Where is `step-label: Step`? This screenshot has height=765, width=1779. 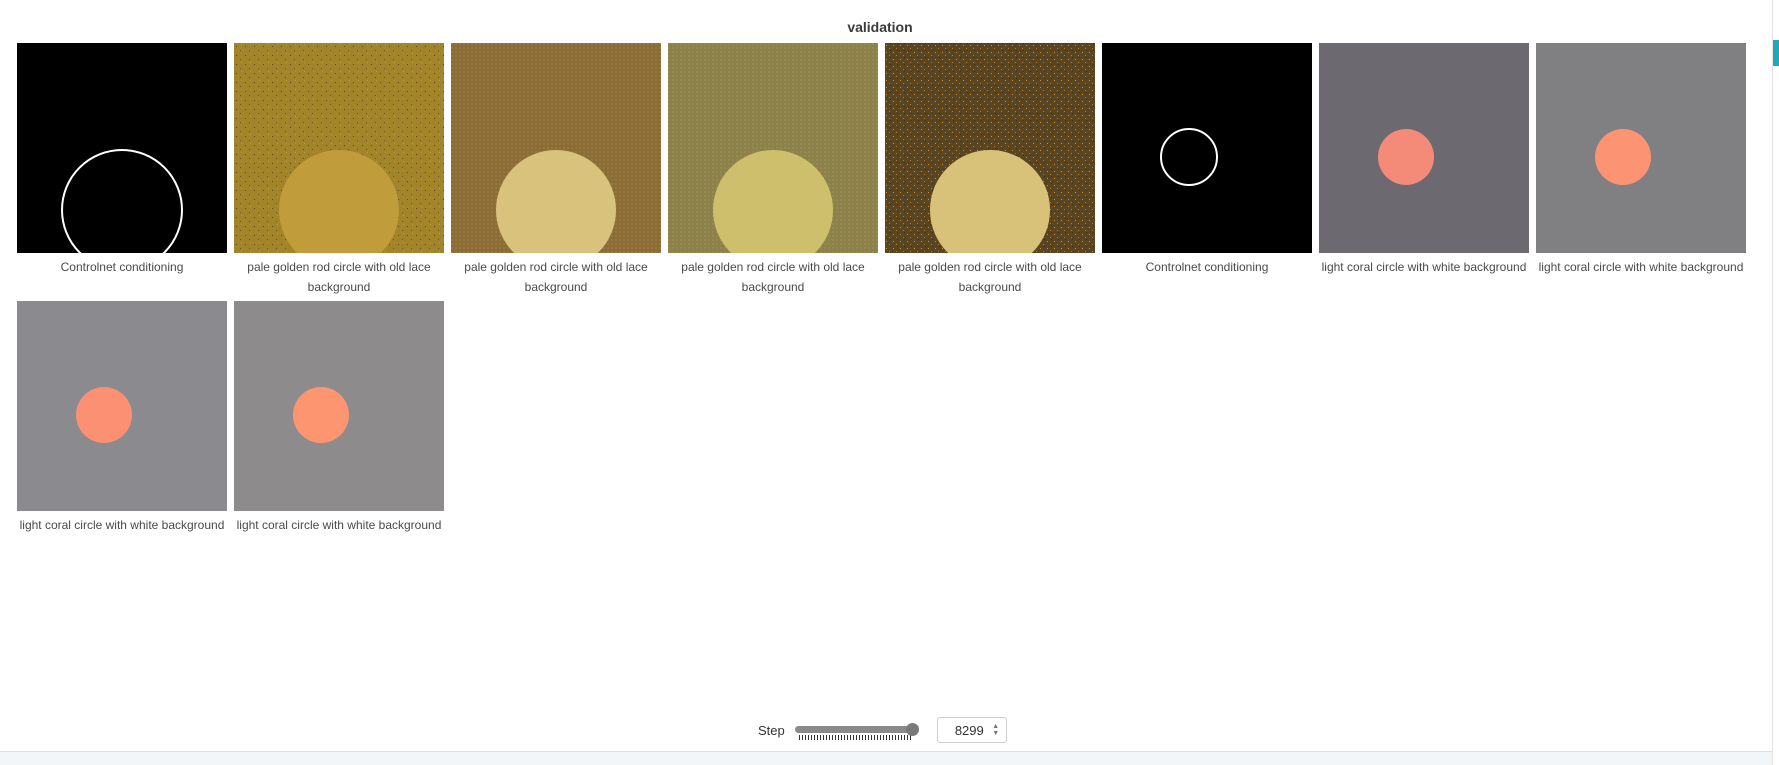
step-label: Step is located at coordinates (771, 730).